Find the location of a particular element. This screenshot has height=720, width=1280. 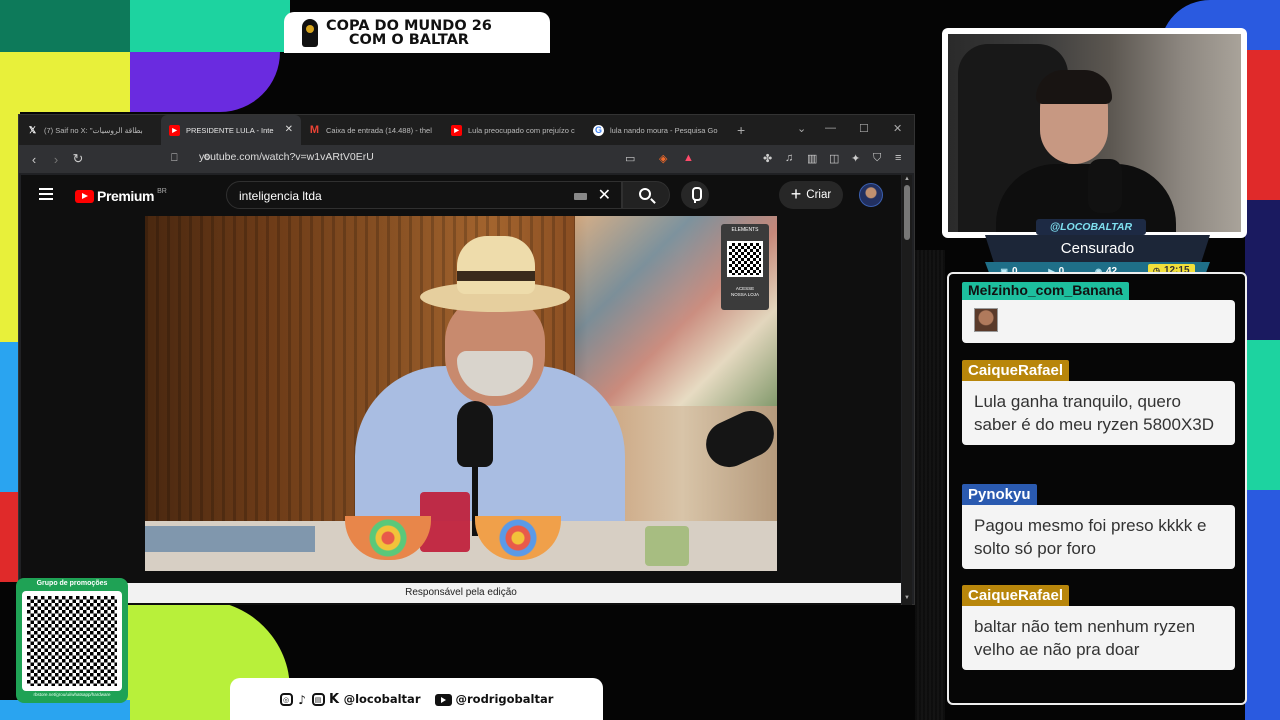

tab-google: G lula nando moura - Pesquisa Go is located at coordinates (656, 130).